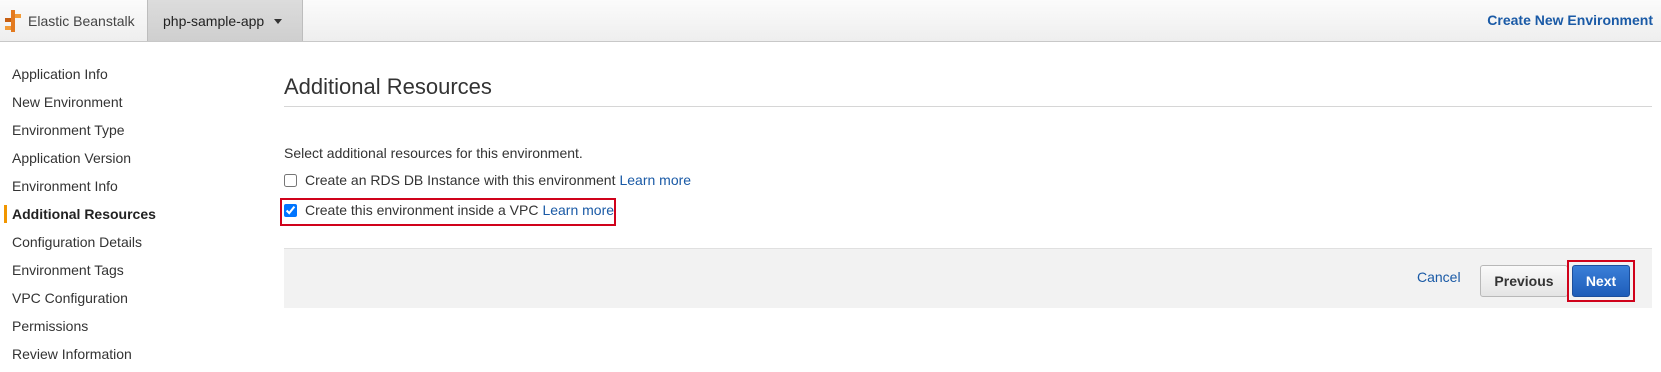 Image resolution: width=1661 pixels, height=372 pixels. Describe the element at coordinates (1439, 277) in the screenshot. I see `cancel-link: Cancel` at that location.